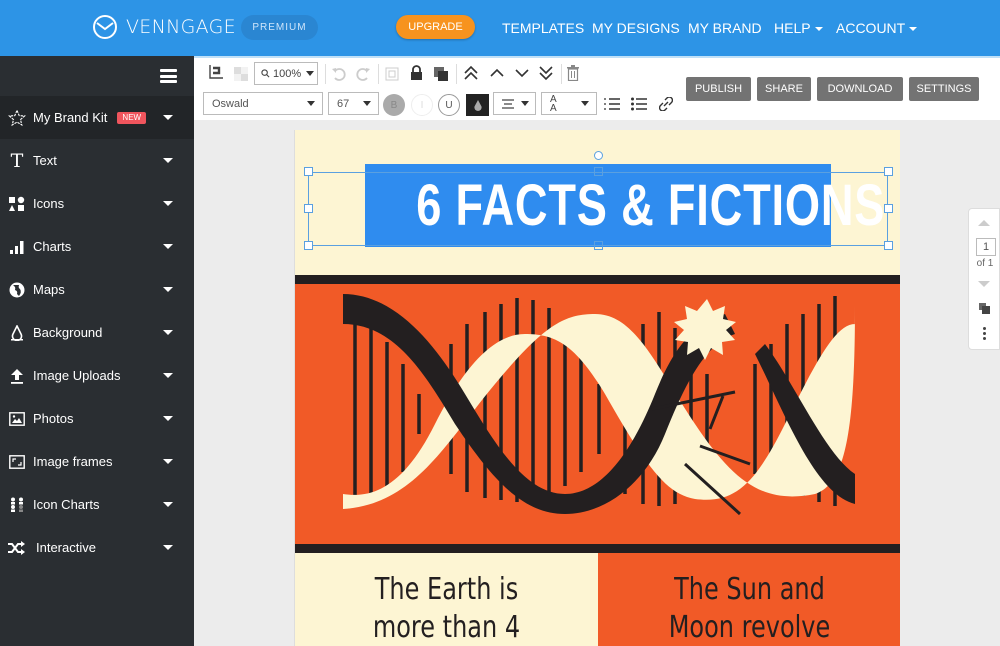 This screenshot has height=646, width=1000. What do you see at coordinates (68, 332) in the screenshot?
I see `sidebar-item-label: Background` at bounding box center [68, 332].